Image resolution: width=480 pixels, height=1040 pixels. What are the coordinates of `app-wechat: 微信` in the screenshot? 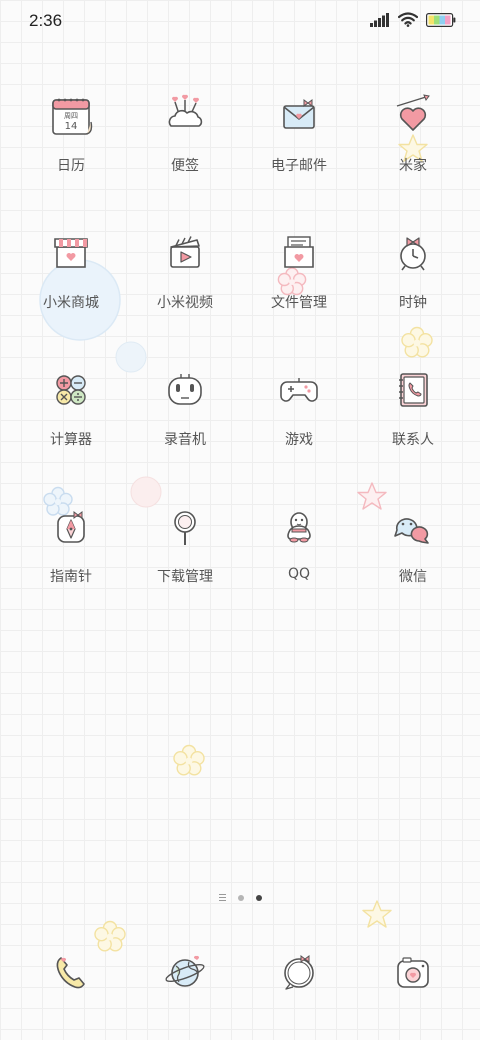 It's located at (413, 569).